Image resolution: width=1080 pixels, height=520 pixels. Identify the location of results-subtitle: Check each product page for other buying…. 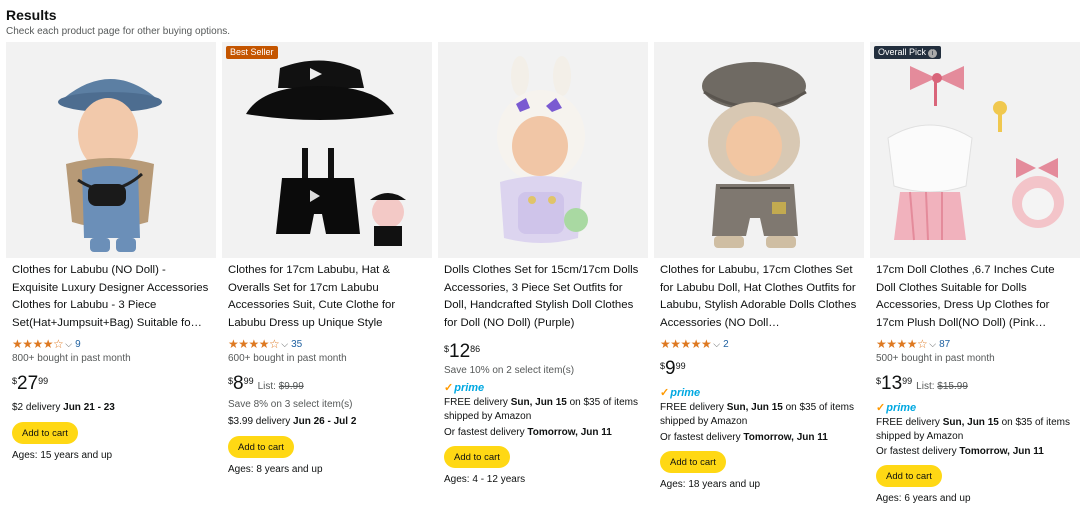
(118, 31).